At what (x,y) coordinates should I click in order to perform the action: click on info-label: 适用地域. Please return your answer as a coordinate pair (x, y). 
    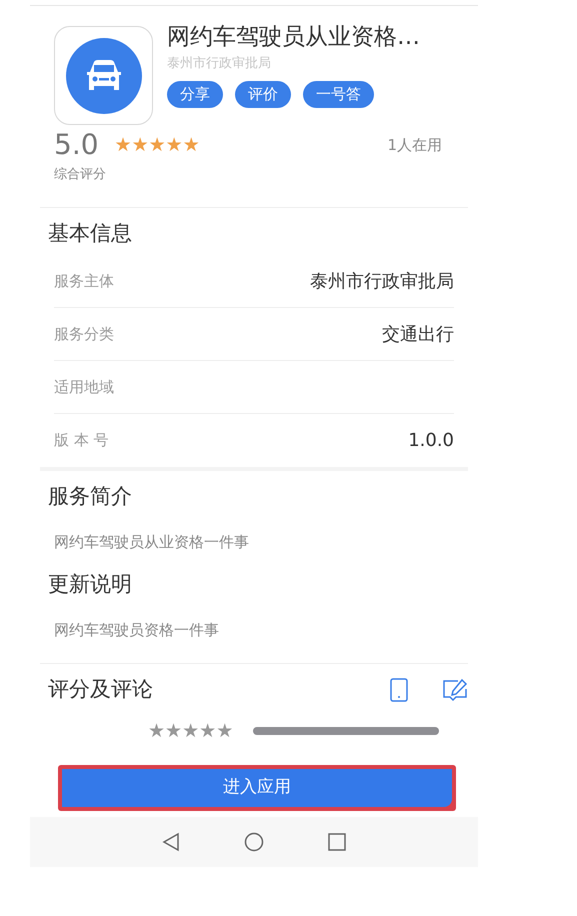
    Looking at the image, I should click on (84, 387).